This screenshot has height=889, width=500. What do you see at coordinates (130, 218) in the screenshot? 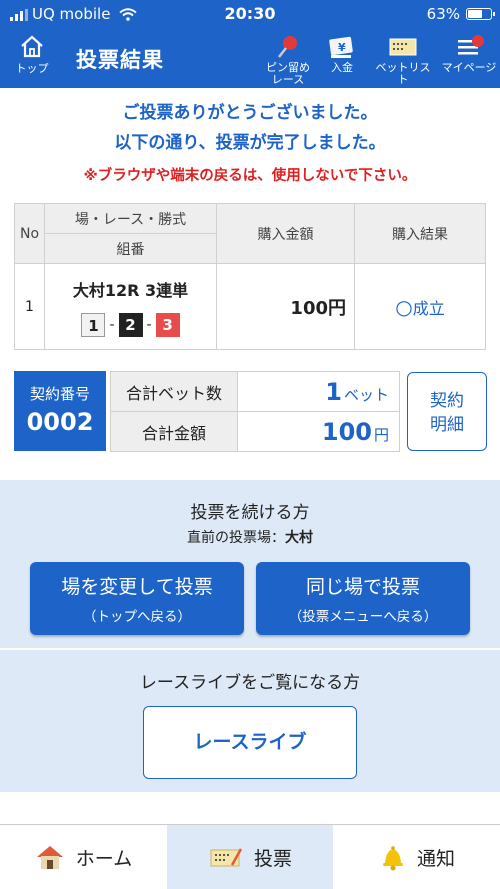
I see `header-race: 場・レース・勝式` at bounding box center [130, 218].